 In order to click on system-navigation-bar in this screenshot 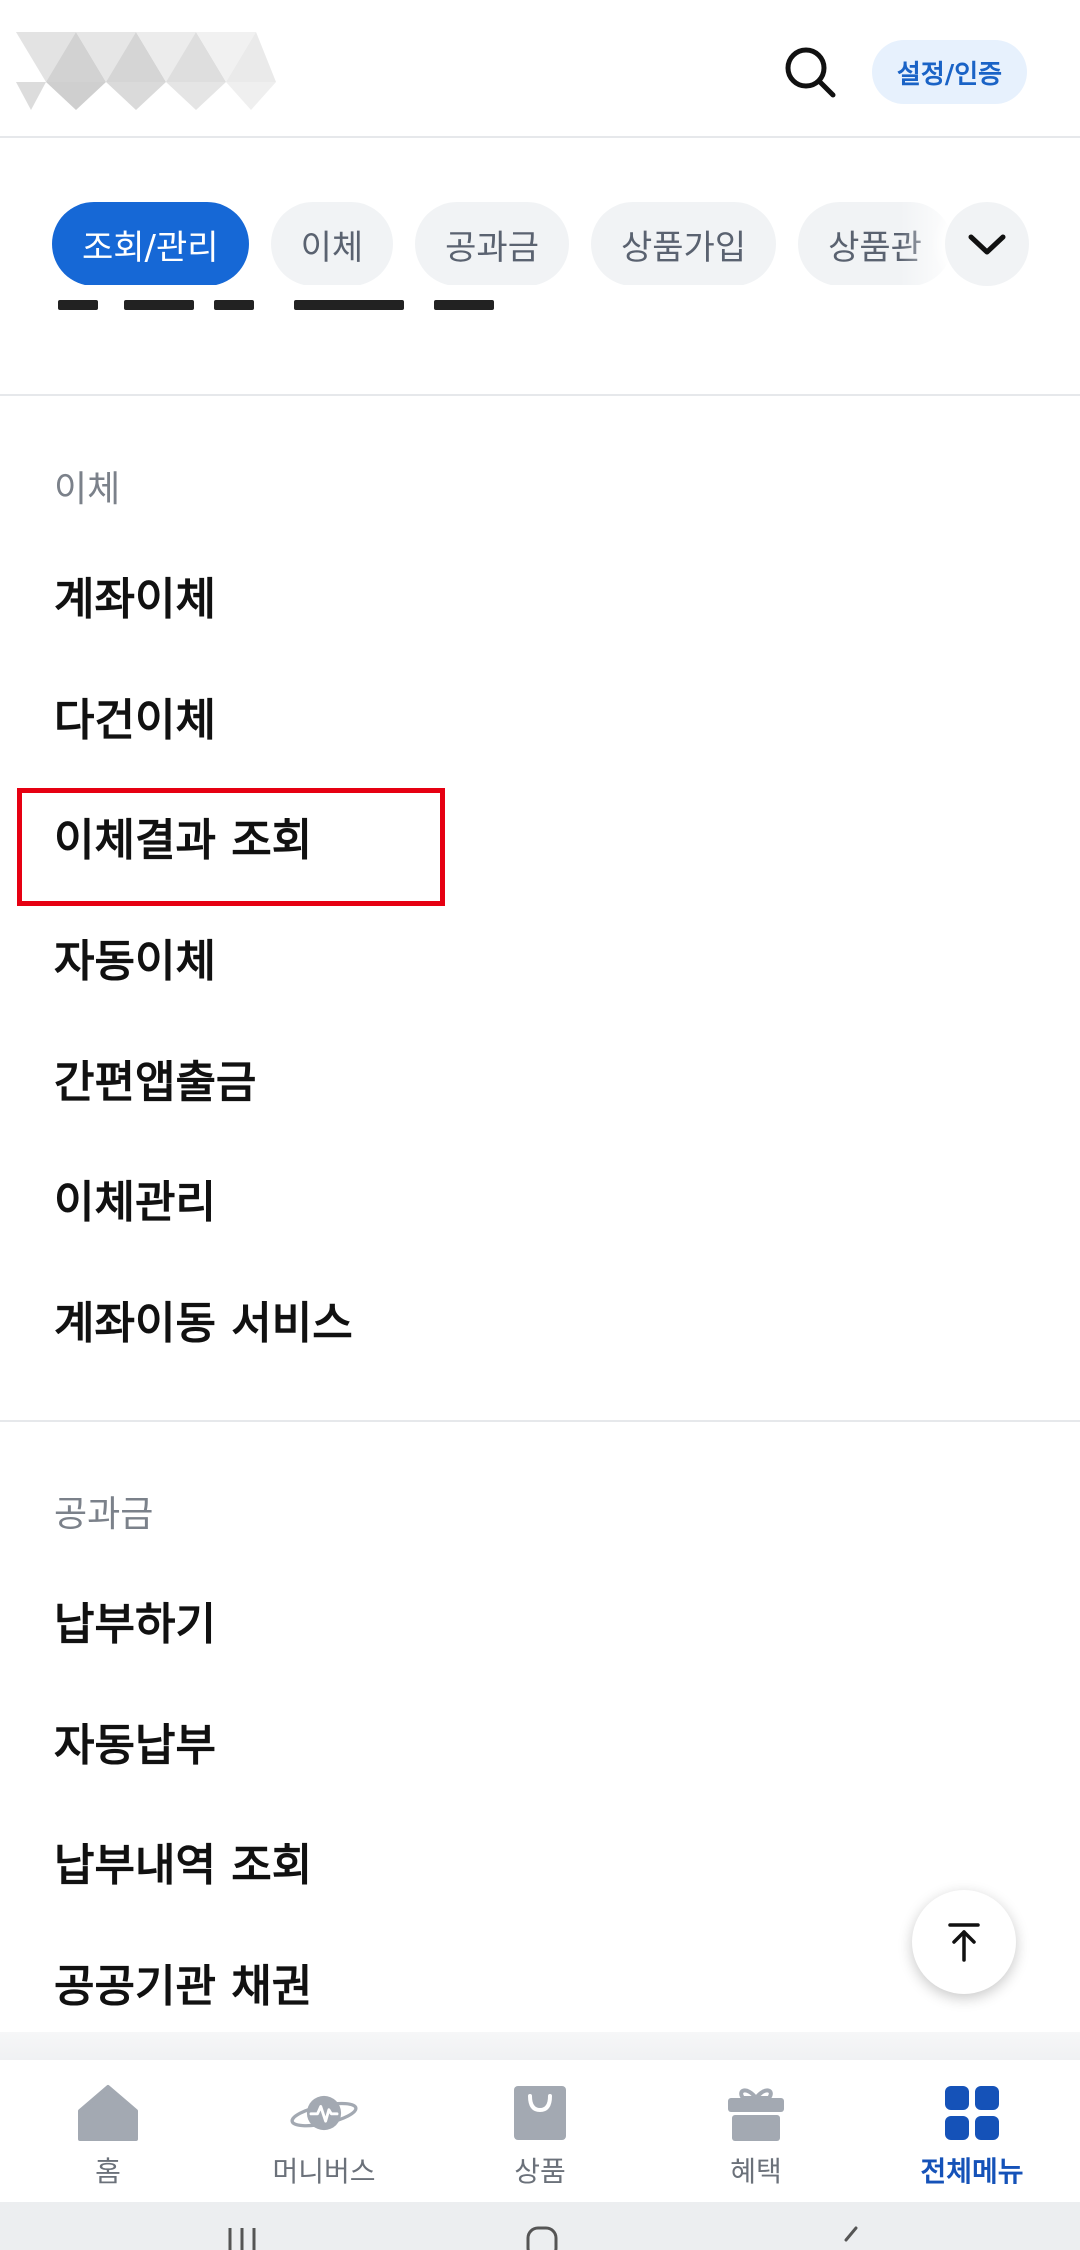, I will do `click(540, 2226)`.